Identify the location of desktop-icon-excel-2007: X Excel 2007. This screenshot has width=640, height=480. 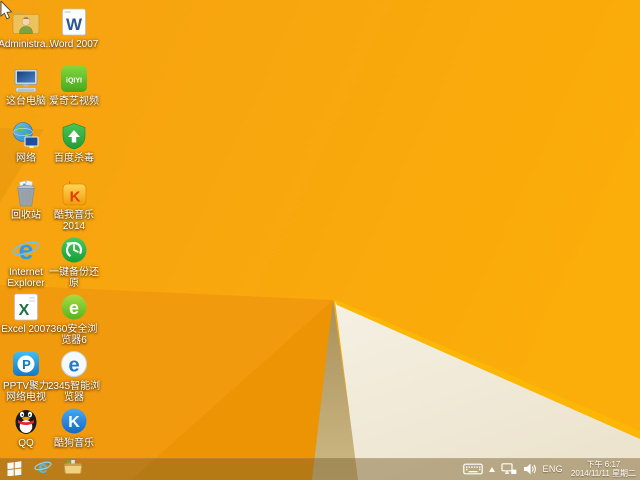
(26, 319).